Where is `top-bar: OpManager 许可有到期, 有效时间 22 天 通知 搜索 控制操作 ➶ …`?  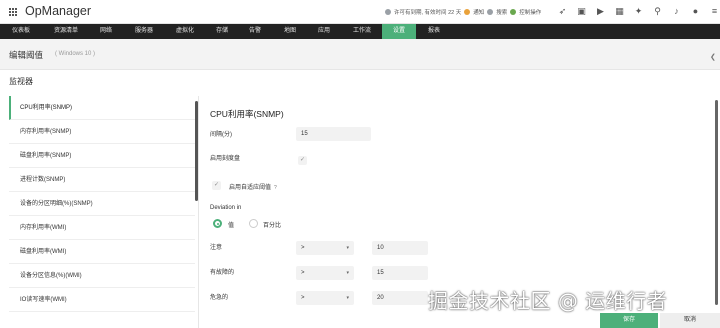 top-bar: OpManager 许可有到期, 有效时间 22 天 通知 搜索 控制操作 ➶ … is located at coordinates (360, 12).